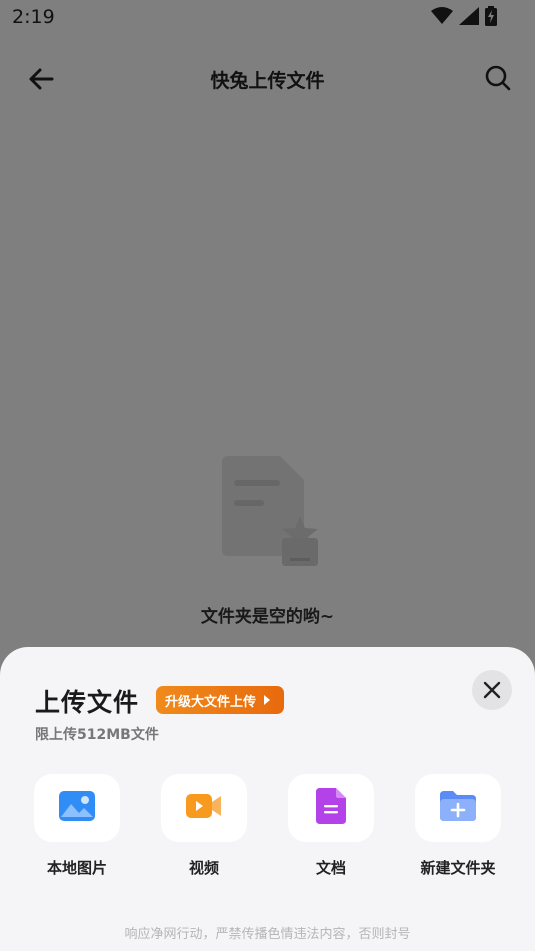 The image size is (535, 951). I want to click on new-folder-icon, so click(458, 808).